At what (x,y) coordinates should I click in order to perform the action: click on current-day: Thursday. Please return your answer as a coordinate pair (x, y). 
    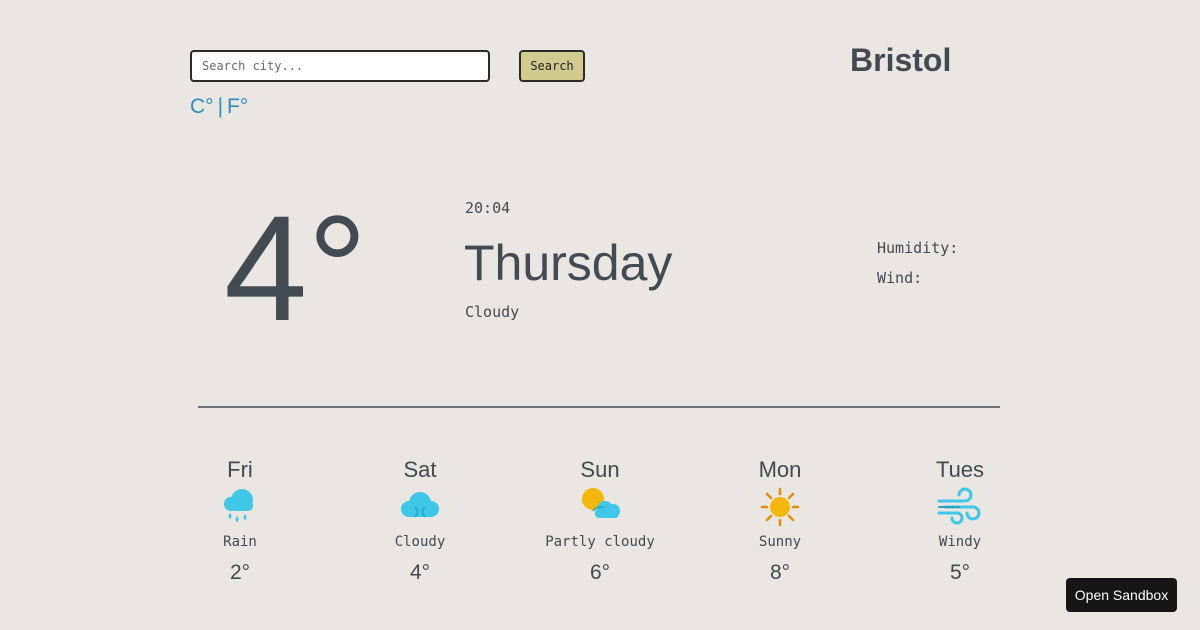
    Looking at the image, I should click on (568, 263).